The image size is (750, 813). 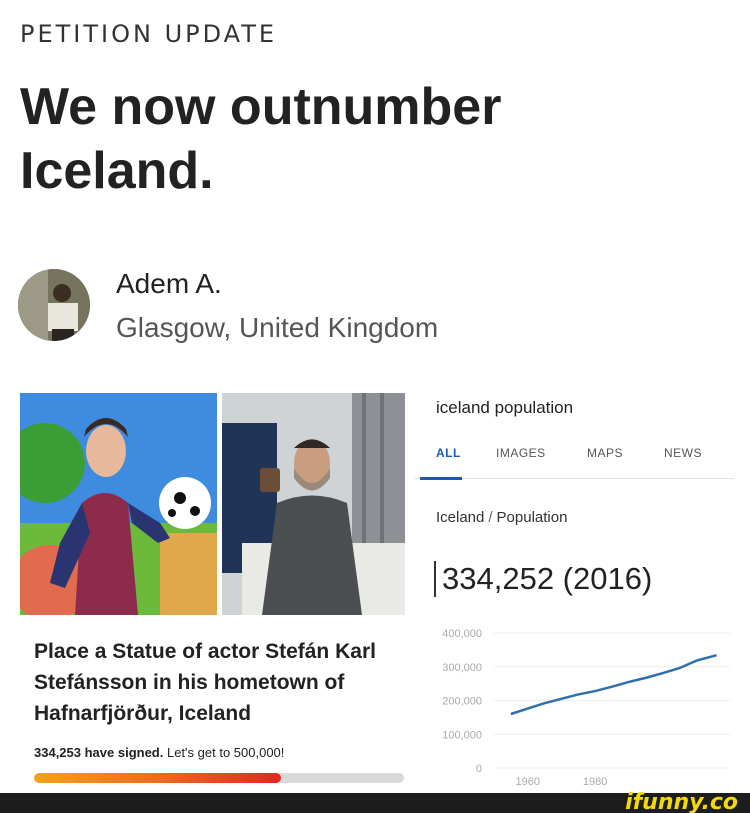 What do you see at coordinates (261, 139) in the screenshot?
I see `page-title: We now outnumber Iceland.` at bounding box center [261, 139].